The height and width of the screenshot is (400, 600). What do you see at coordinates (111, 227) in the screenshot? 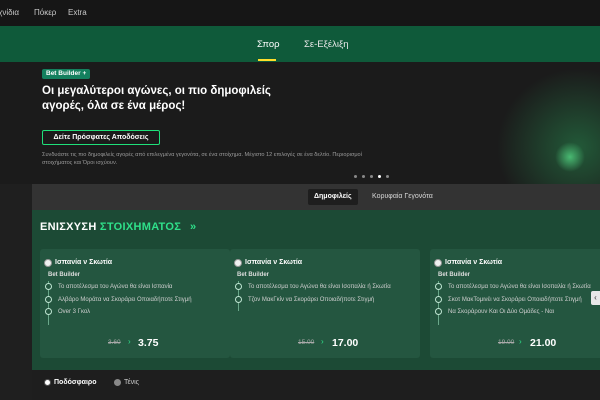
I see `section-title: ΕΝΙΣΧΥΣΗ ΣΤΟΙΧΗΜΑΤΟΣ` at bounding box center [111, 227].